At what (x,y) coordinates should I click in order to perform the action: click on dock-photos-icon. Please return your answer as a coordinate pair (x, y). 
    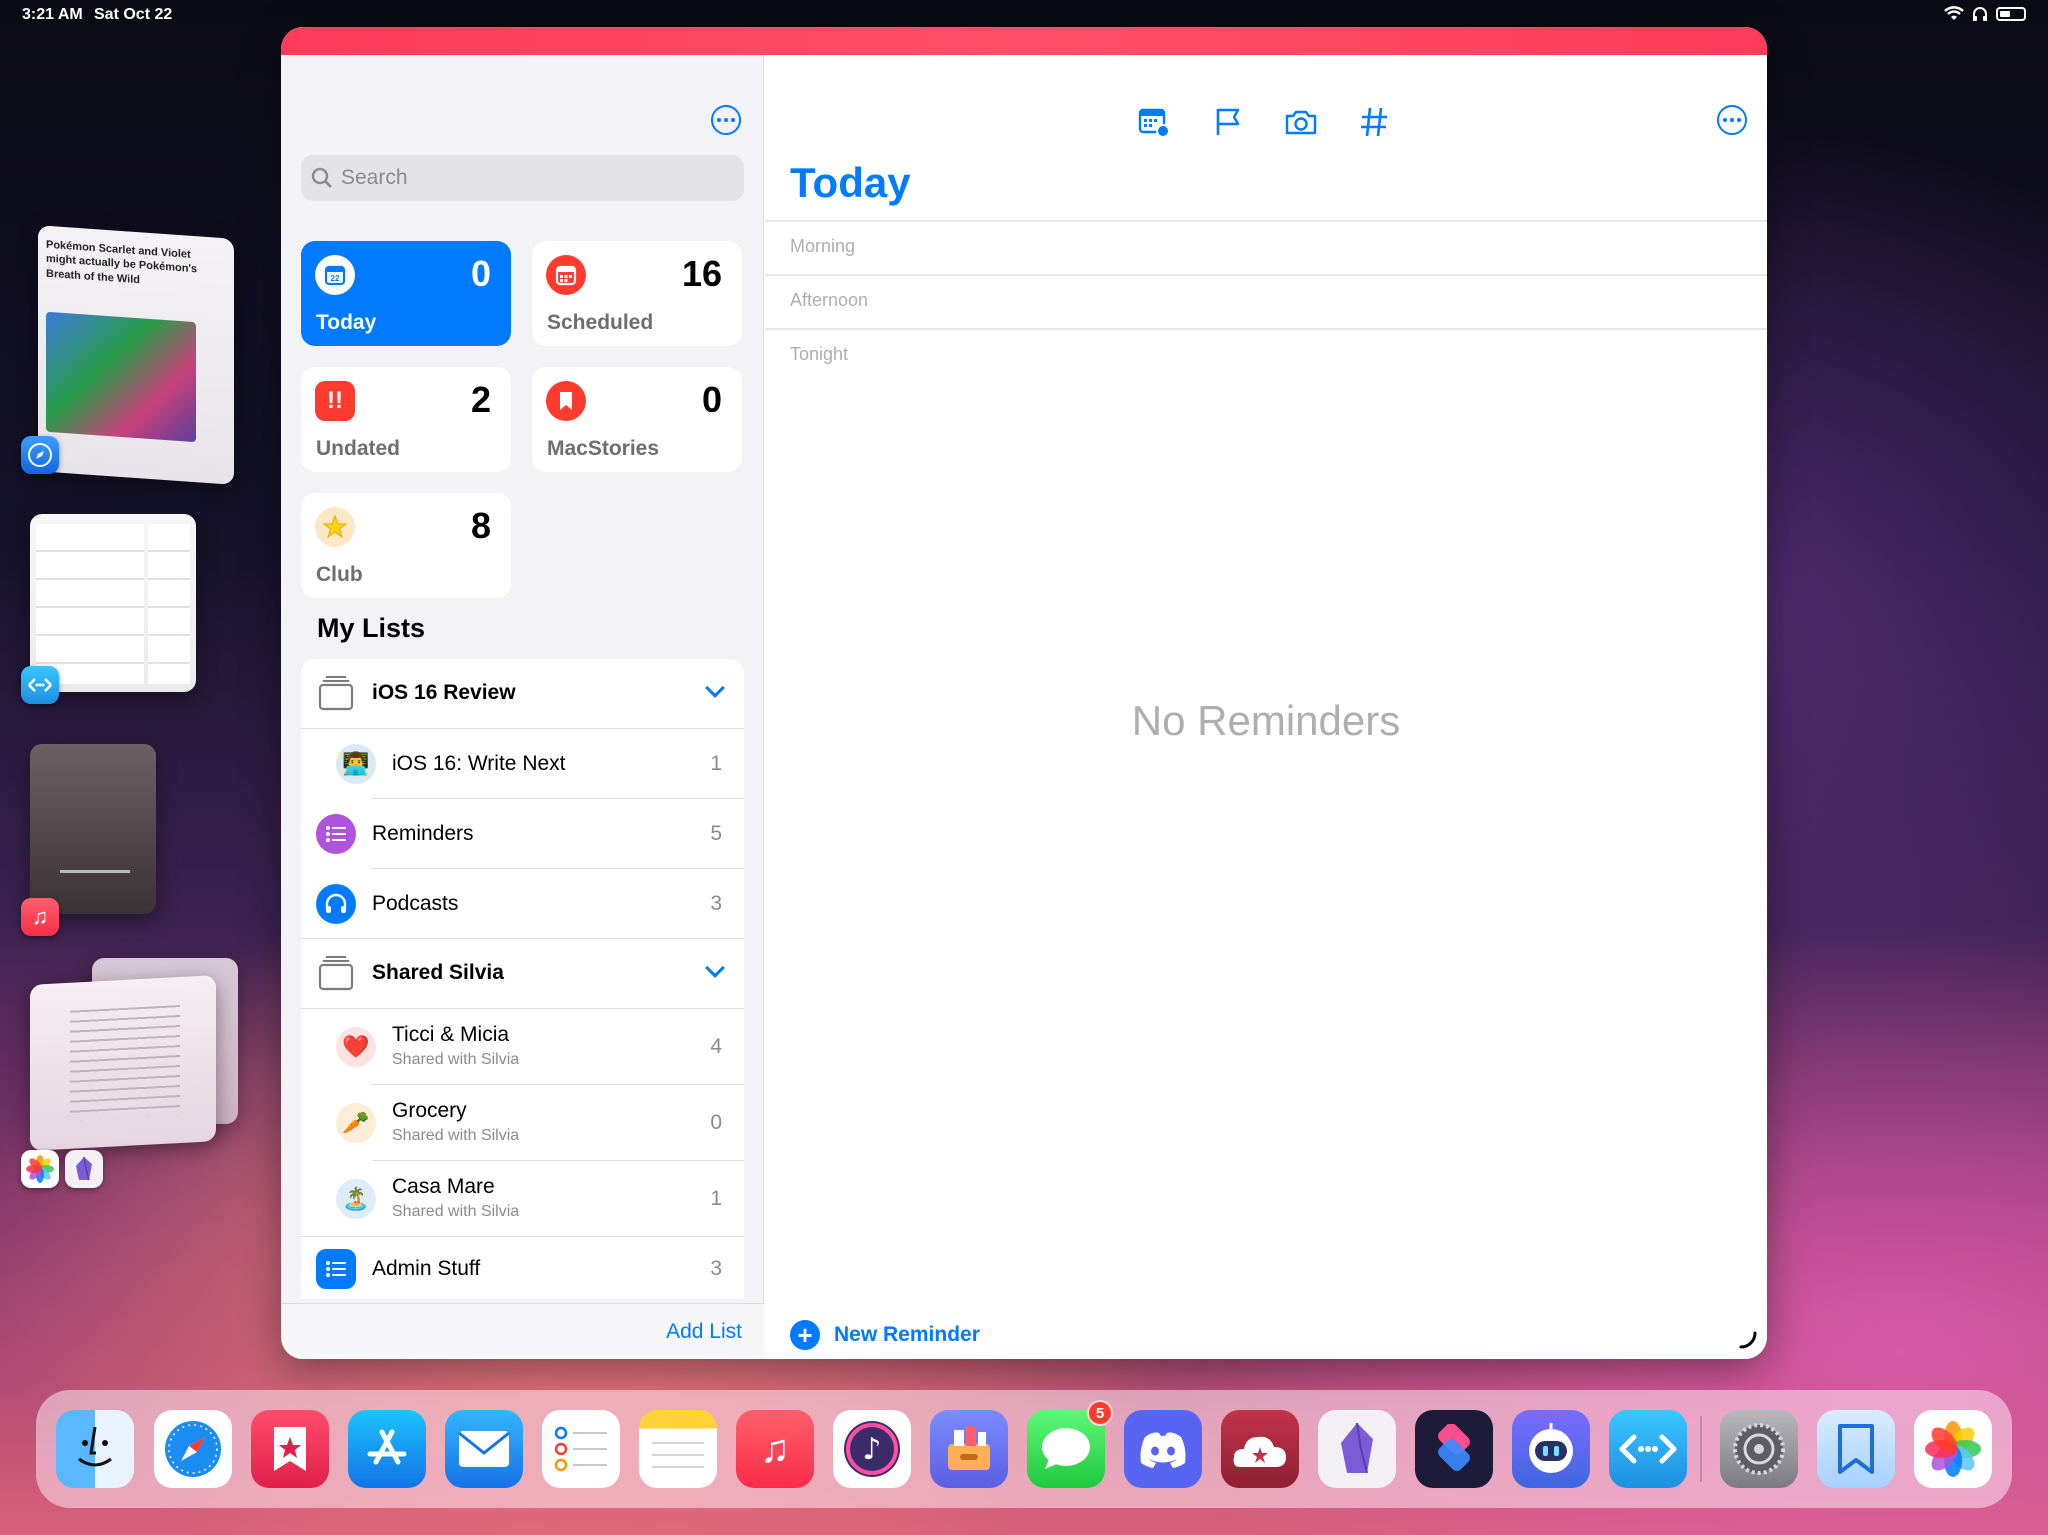
    Looking at the image, I should click on (1953, 1449).